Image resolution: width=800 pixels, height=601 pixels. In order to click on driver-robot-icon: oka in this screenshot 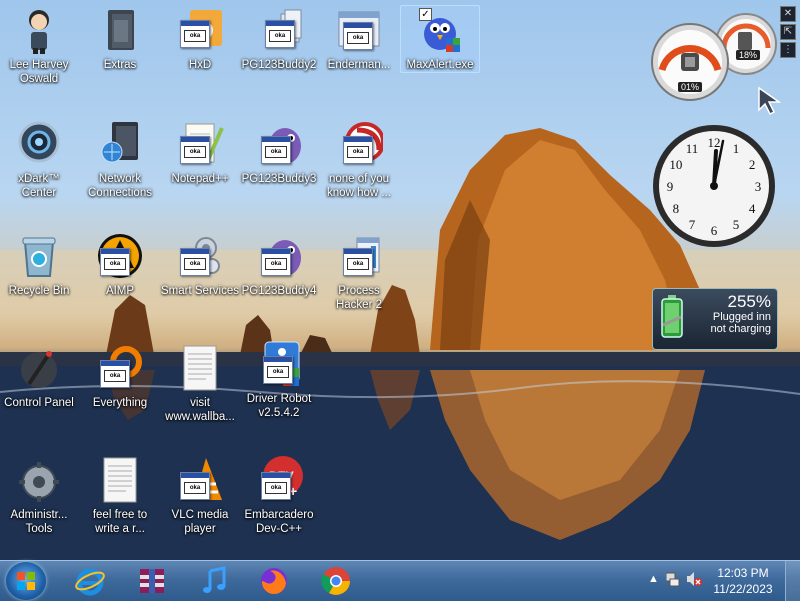, I will do `click(279, 364)`.